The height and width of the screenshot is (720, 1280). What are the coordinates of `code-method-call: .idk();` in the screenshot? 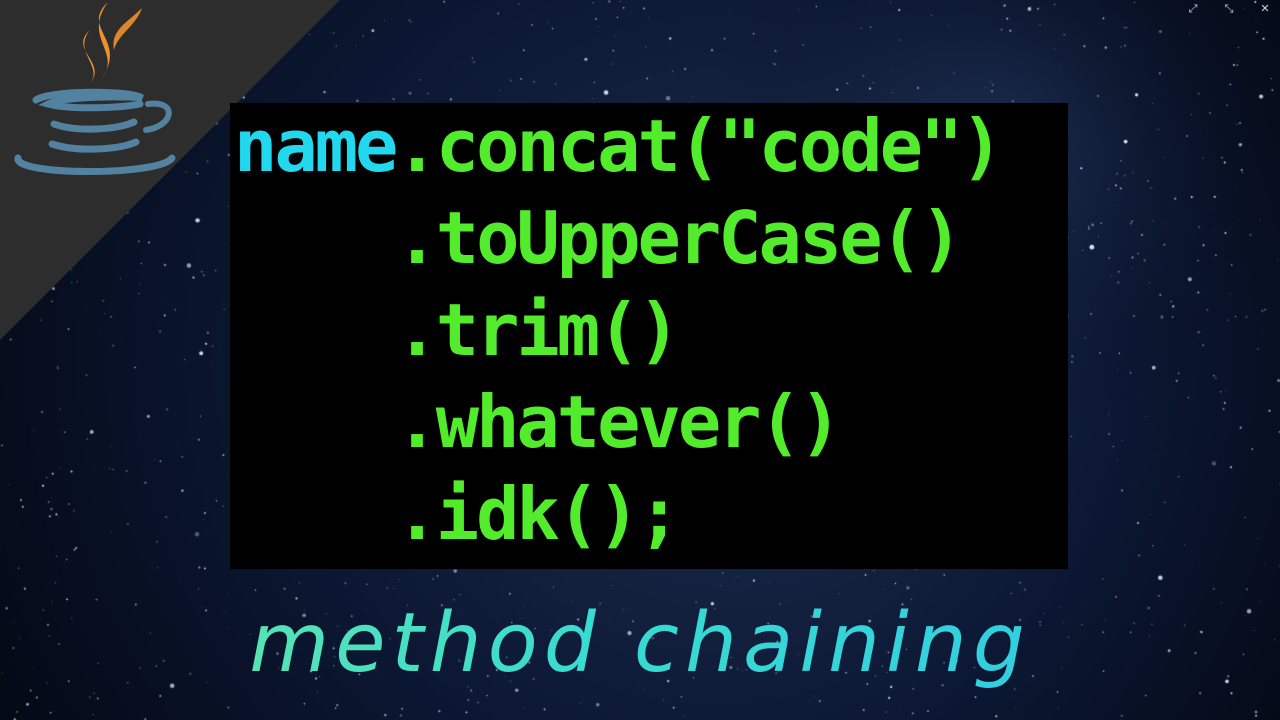 It's located at (537, 514).